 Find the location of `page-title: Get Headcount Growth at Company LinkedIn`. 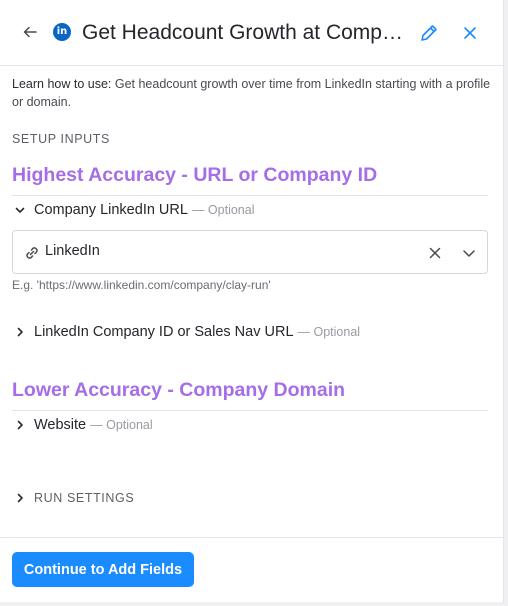

page-title: Get Headcount Growth at Company LinkedIn is located at coordinates (245, 32).